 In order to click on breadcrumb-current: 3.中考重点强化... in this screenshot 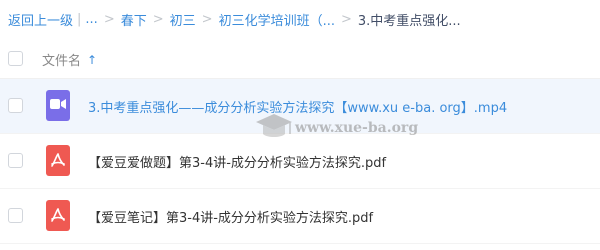, I will do `click(409, 21)`.